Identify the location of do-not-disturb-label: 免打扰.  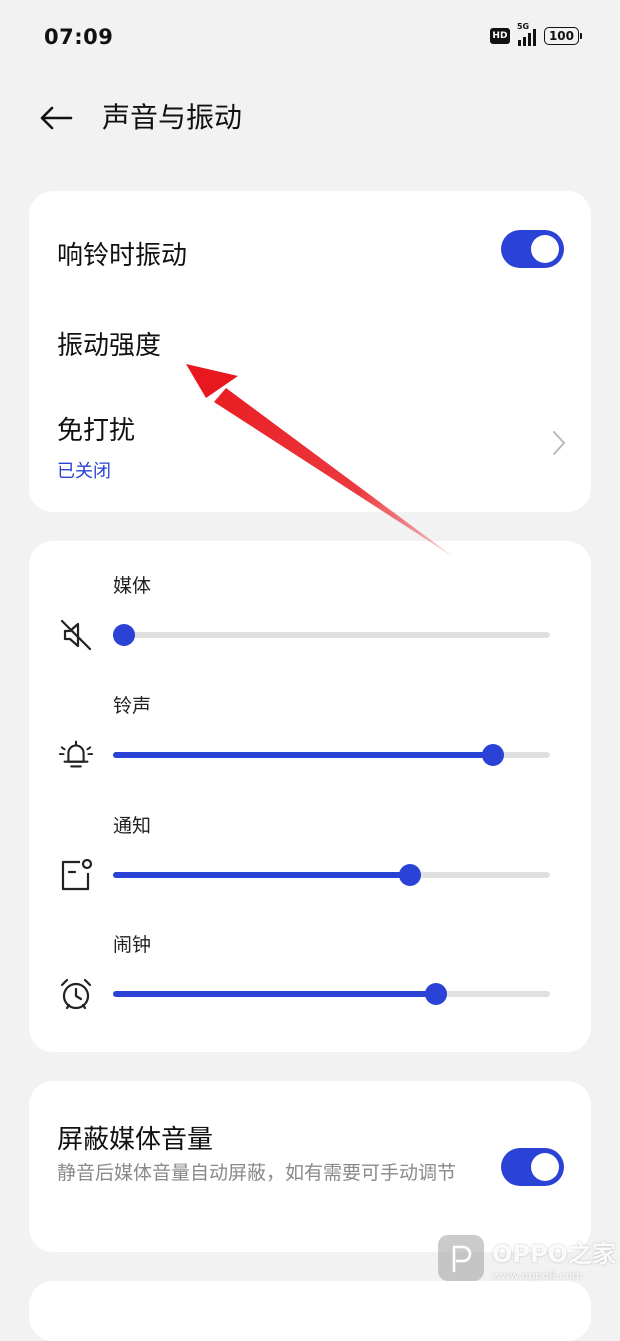
(96, 431).